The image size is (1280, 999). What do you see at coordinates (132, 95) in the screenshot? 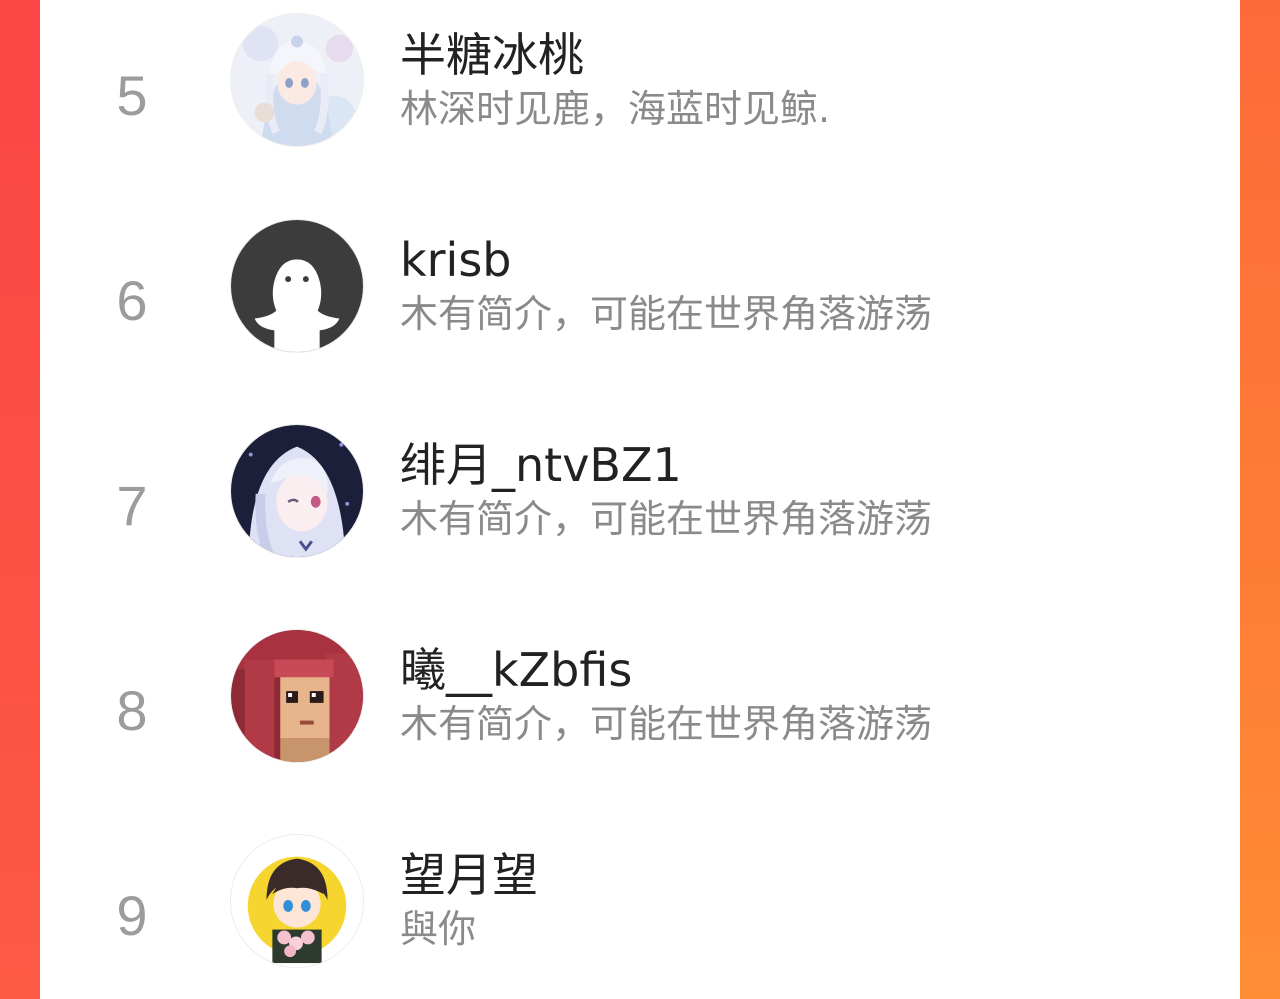
I see `rank-number: 5` at bounding box center [132, 95].